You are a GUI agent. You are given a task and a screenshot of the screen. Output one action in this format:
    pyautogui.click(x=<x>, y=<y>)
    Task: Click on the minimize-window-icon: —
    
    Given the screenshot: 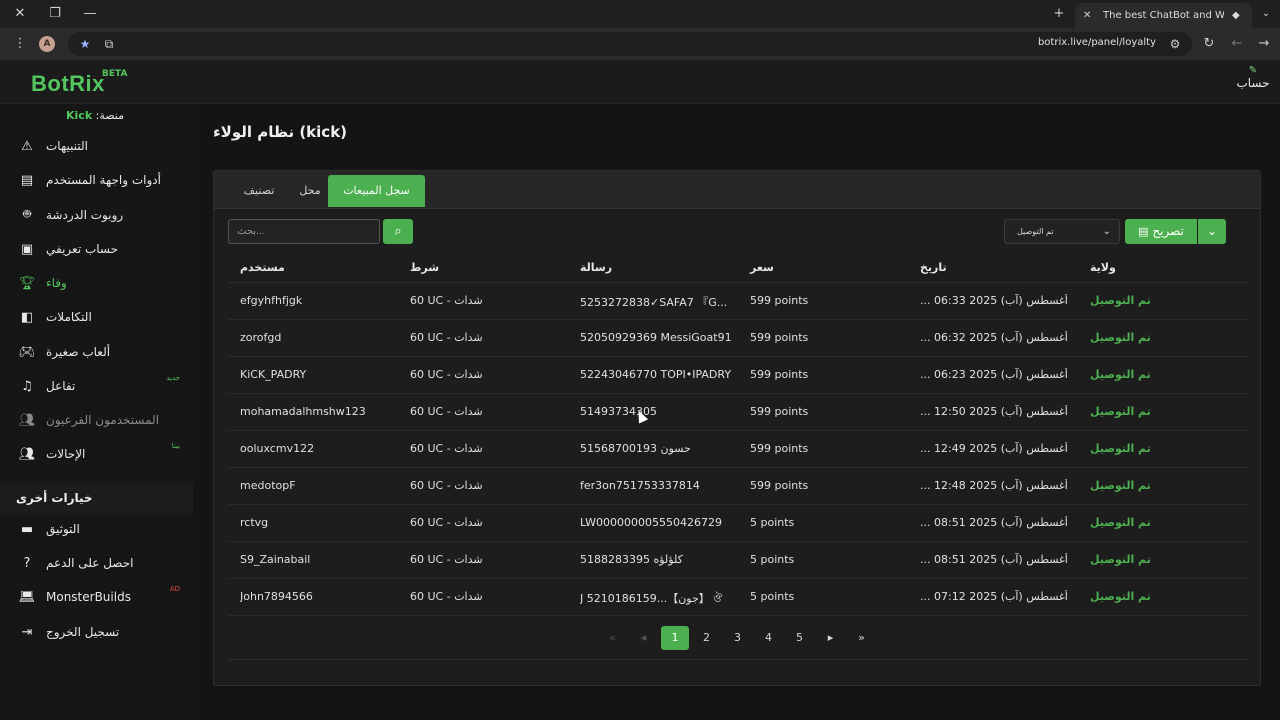 What is the action you would take?
    pyautogui.click(x=90, y=14)
    